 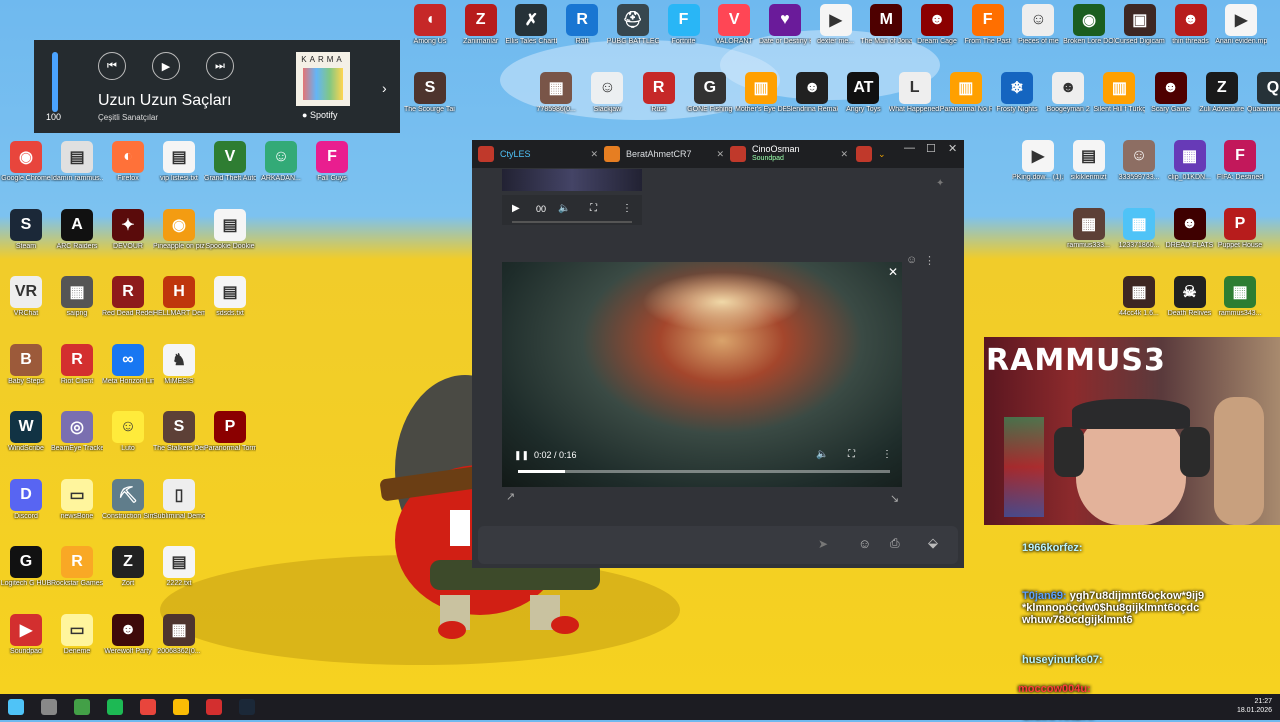 What do you see at coordinates (1222, 93) in the screenshot?
I see `desktop-icon: Z Zuli Adventure` at bounding box center [1222, 93].